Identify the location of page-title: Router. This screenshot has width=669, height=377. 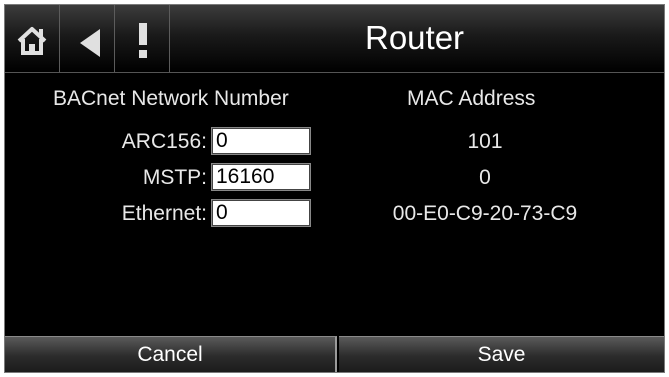
(415, 37).